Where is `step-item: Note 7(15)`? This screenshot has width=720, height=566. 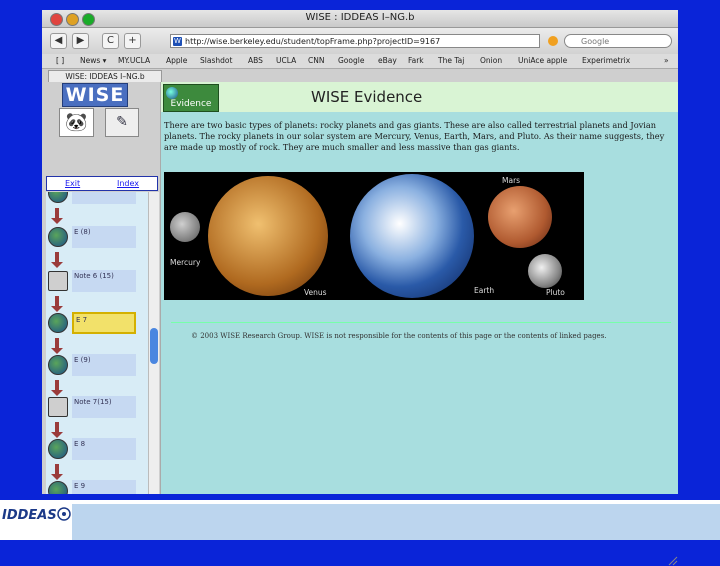 step-item: Note 7(15) is located at coordinates (99, 407).